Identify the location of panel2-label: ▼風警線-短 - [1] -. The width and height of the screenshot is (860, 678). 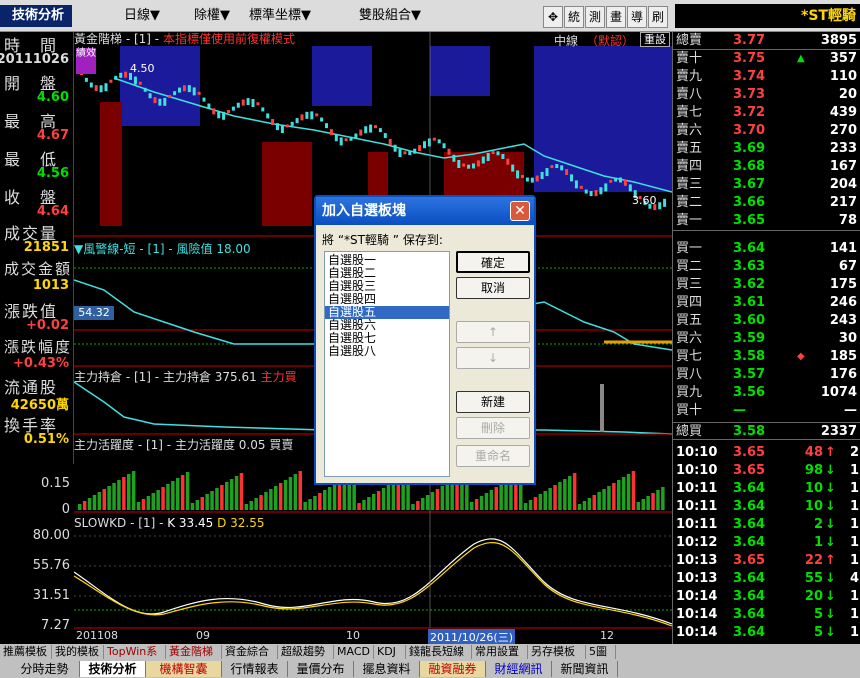
(123, 249).